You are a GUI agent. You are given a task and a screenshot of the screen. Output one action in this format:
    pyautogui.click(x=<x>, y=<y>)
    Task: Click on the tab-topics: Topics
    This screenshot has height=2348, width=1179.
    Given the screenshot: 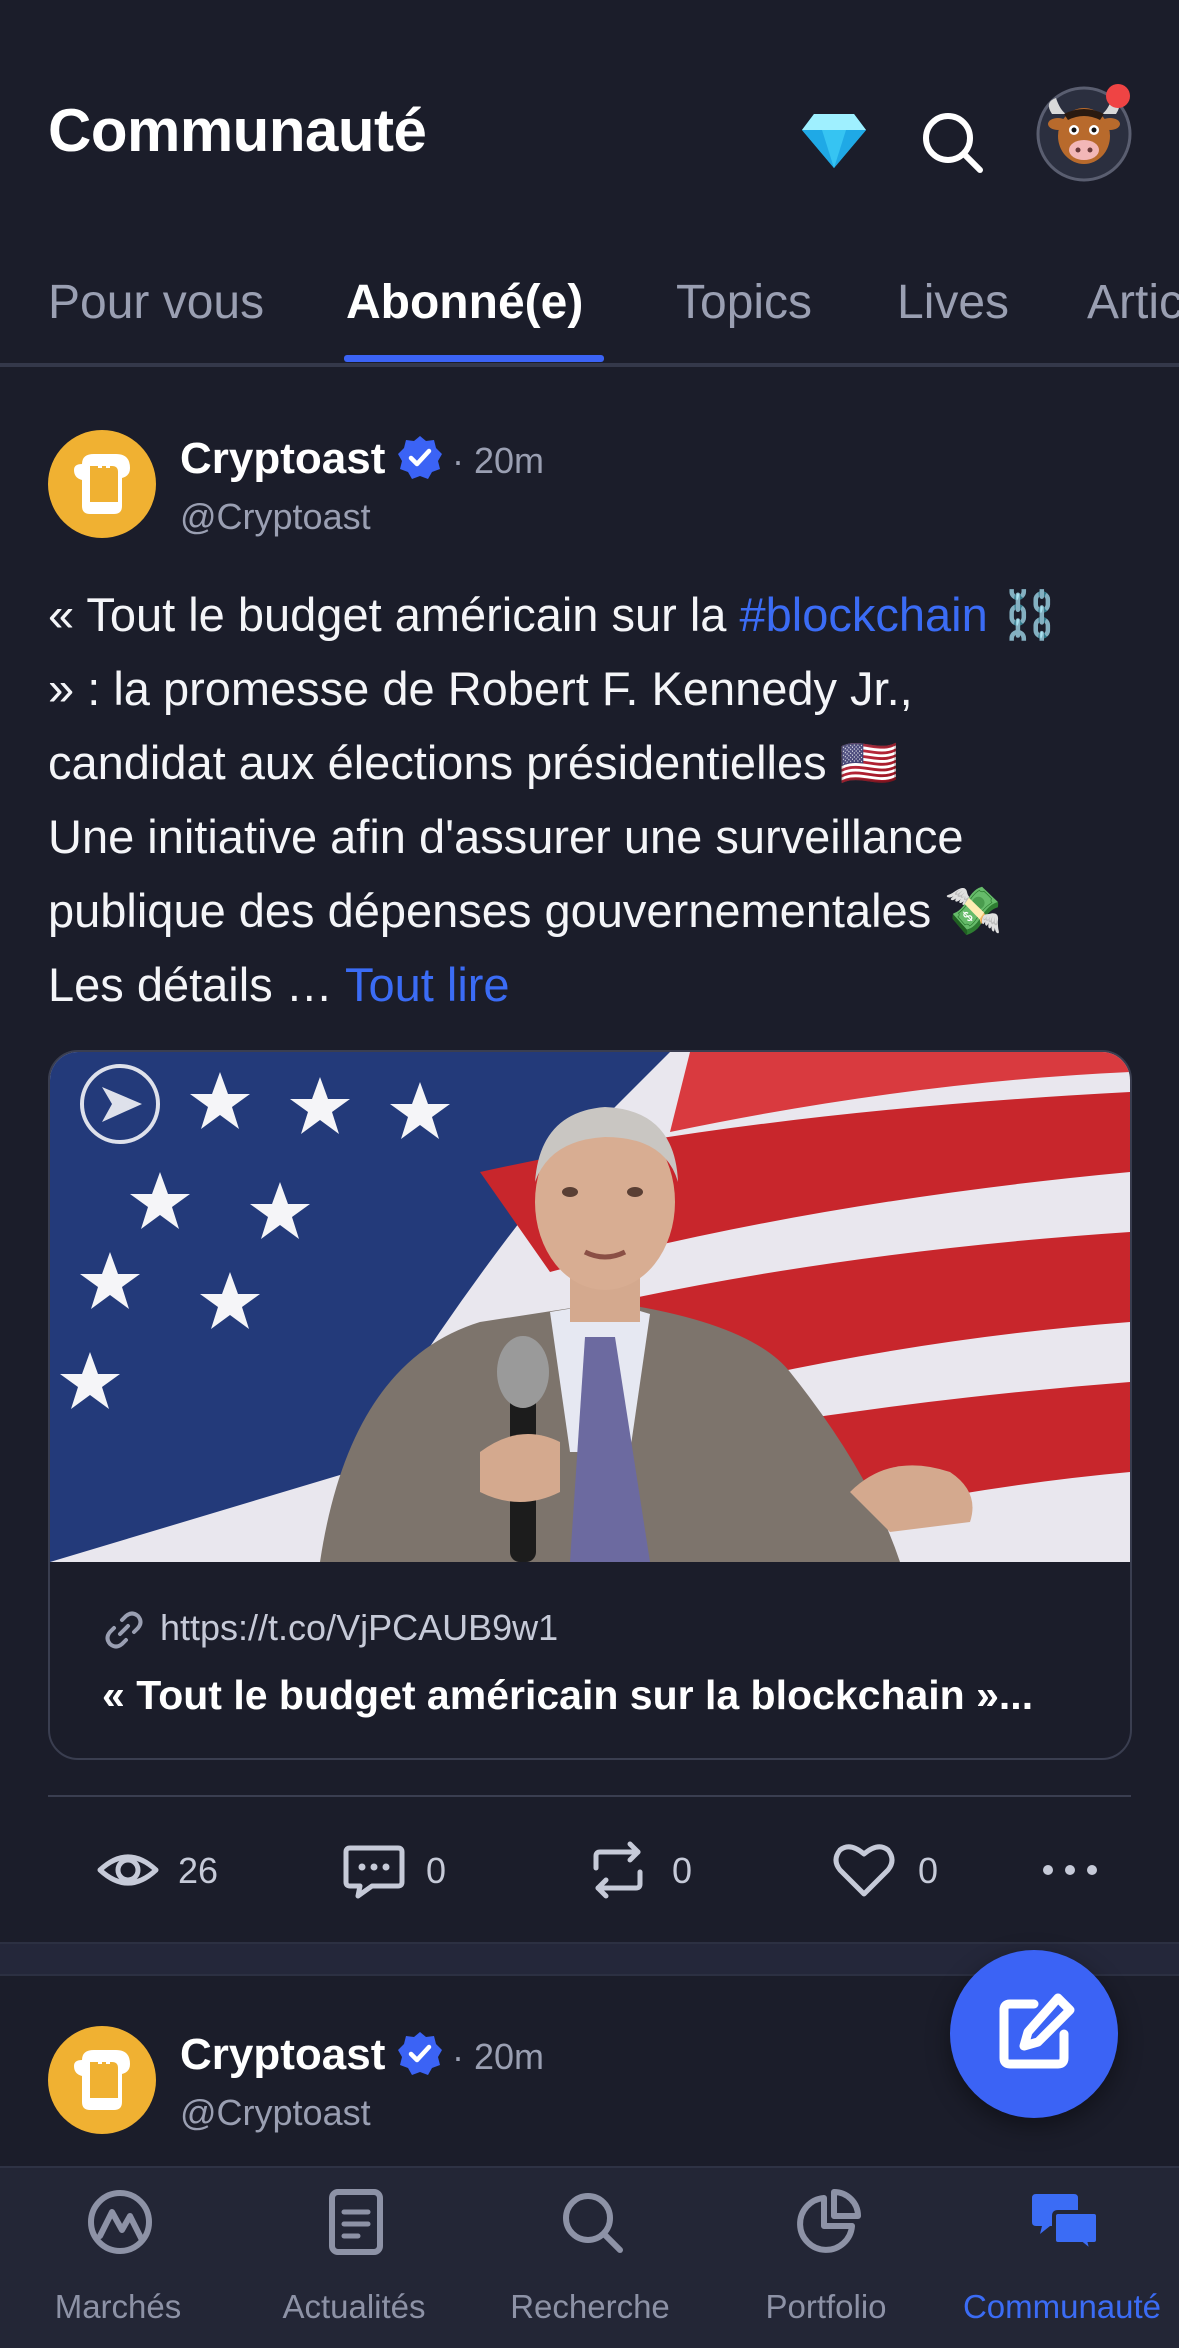 What is the action you would take?
    pyautogui.click(x=744, y=302)
    